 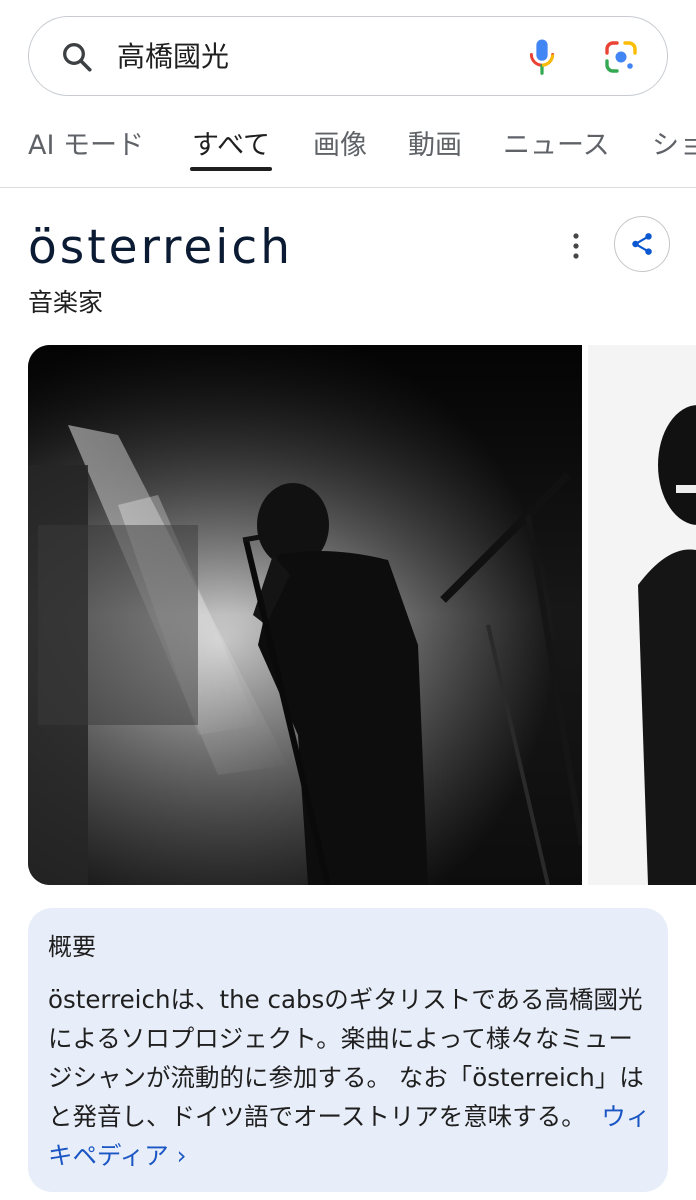 What do you see at coordinates (307, 57) in the screenshot?
I see `search-input` at bounding box center [307, 57].